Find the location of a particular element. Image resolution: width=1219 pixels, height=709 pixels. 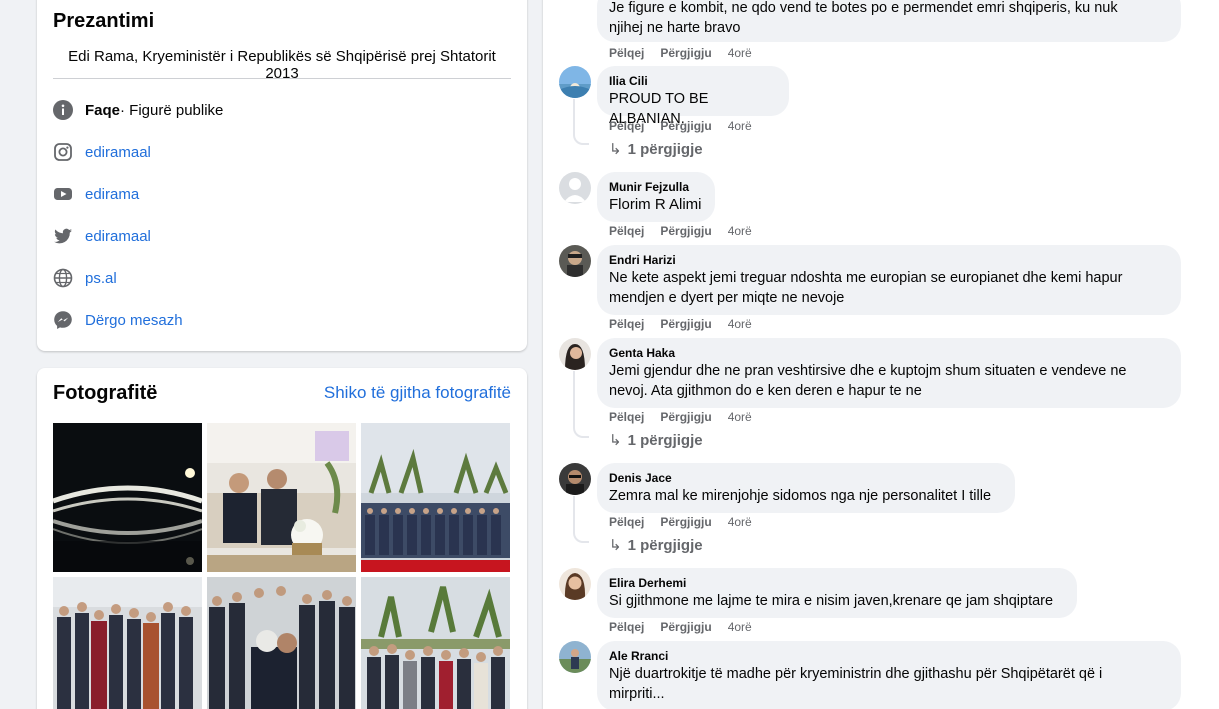

comment-author: Ilia Cili is located at coordinates (693, 81).